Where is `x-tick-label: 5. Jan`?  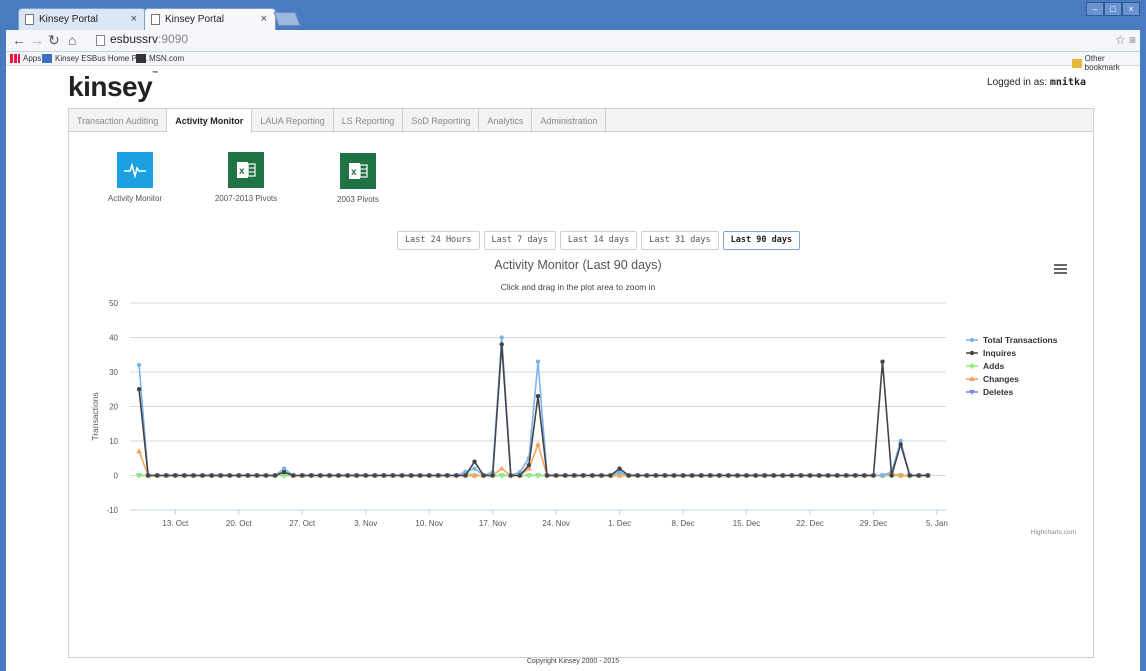 x-tick-label: 5. Jan is located at coordinates (937, 523).